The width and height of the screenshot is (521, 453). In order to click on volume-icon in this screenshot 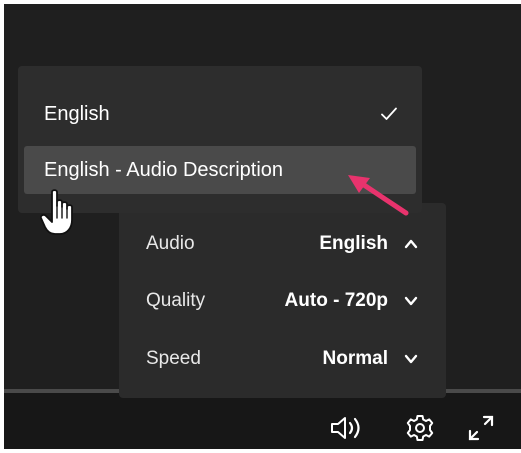, I will do `click(347, 428)`.